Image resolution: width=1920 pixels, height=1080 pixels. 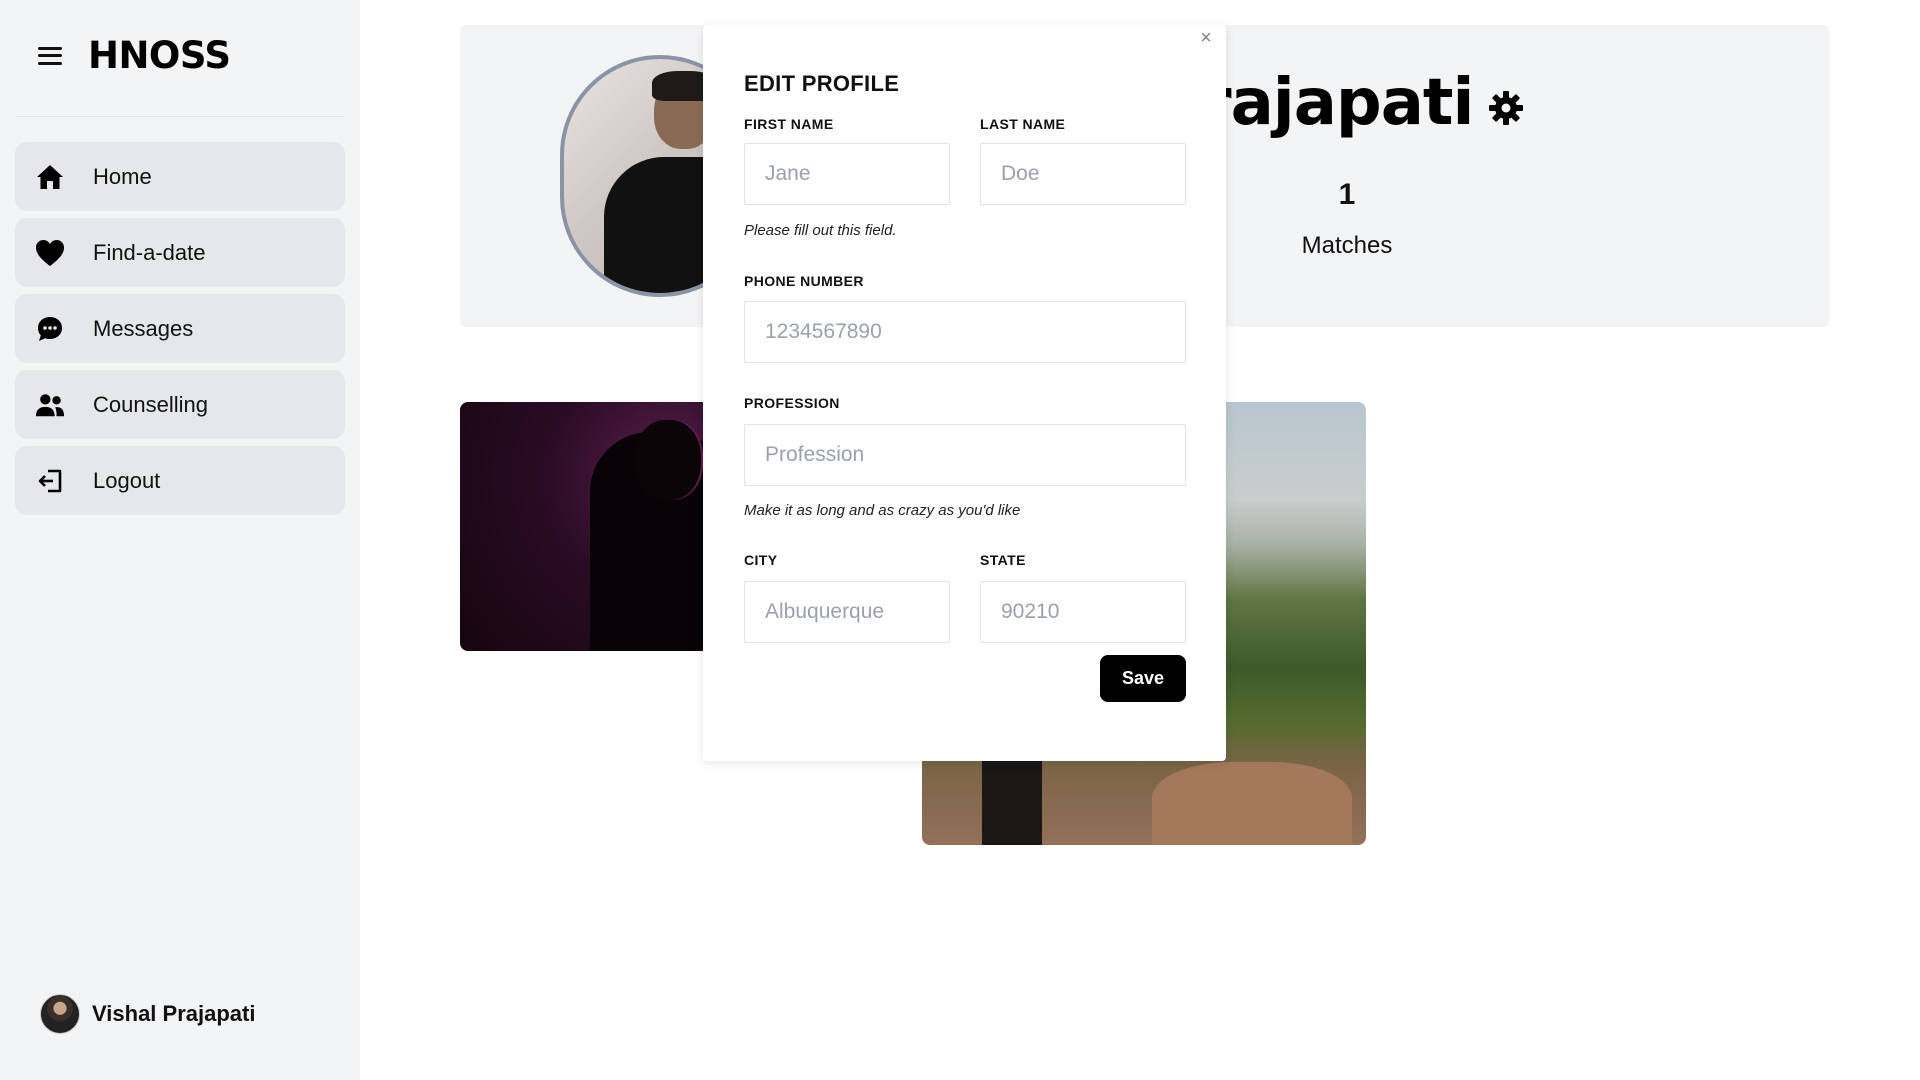 What do you see at coordinates (159, 55) in the screenshot?
I see `brand-title: HNOSS` at bounding box center [159, 55].